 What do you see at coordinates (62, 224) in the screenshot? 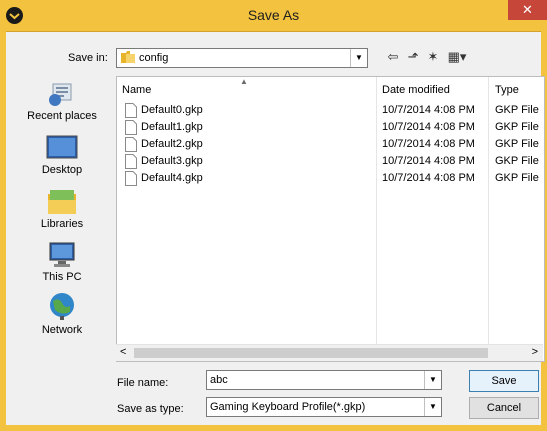
I see `place-label: Libraries` at bounding box center [62, 224].